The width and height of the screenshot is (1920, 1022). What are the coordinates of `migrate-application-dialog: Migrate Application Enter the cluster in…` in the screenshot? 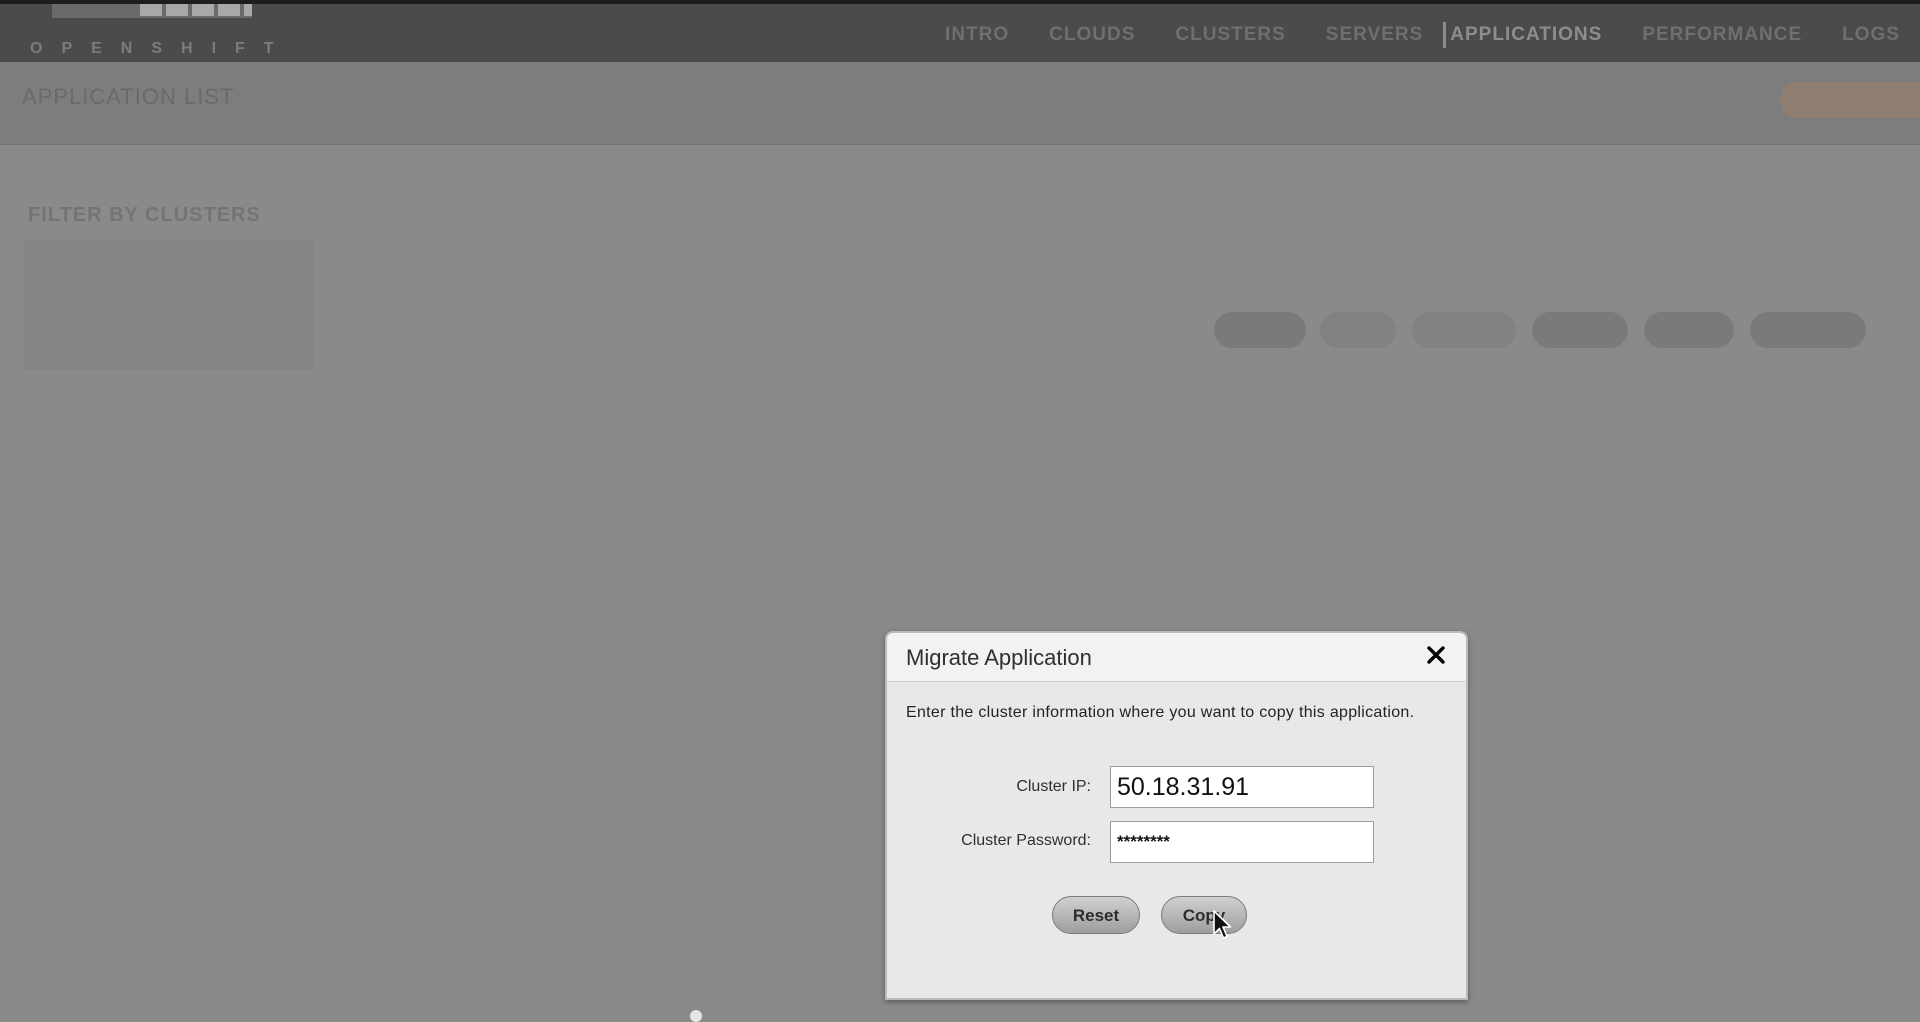 It's located at (1176, 815).